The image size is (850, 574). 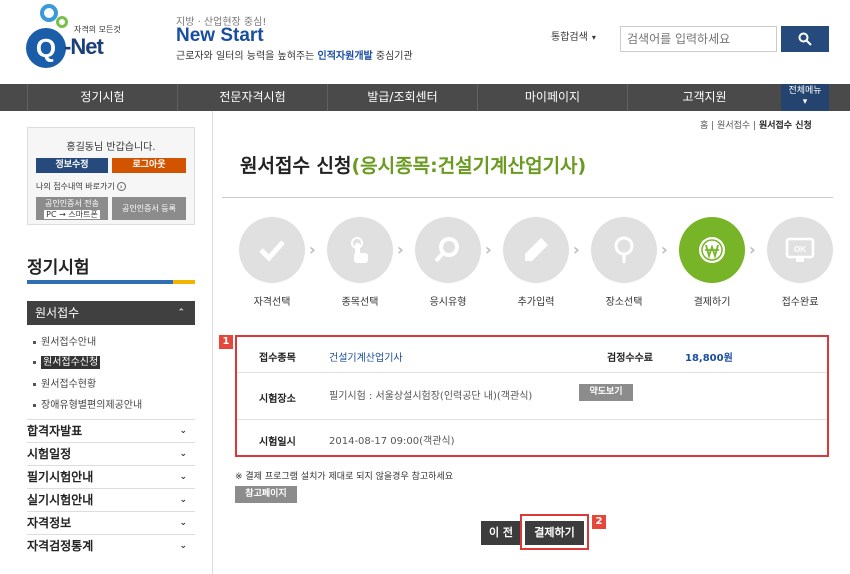 What do you see at coordinates (226, 342) in the screenshot?
I see `annotation-badge-1: 1` at bounding box center [226, 342].